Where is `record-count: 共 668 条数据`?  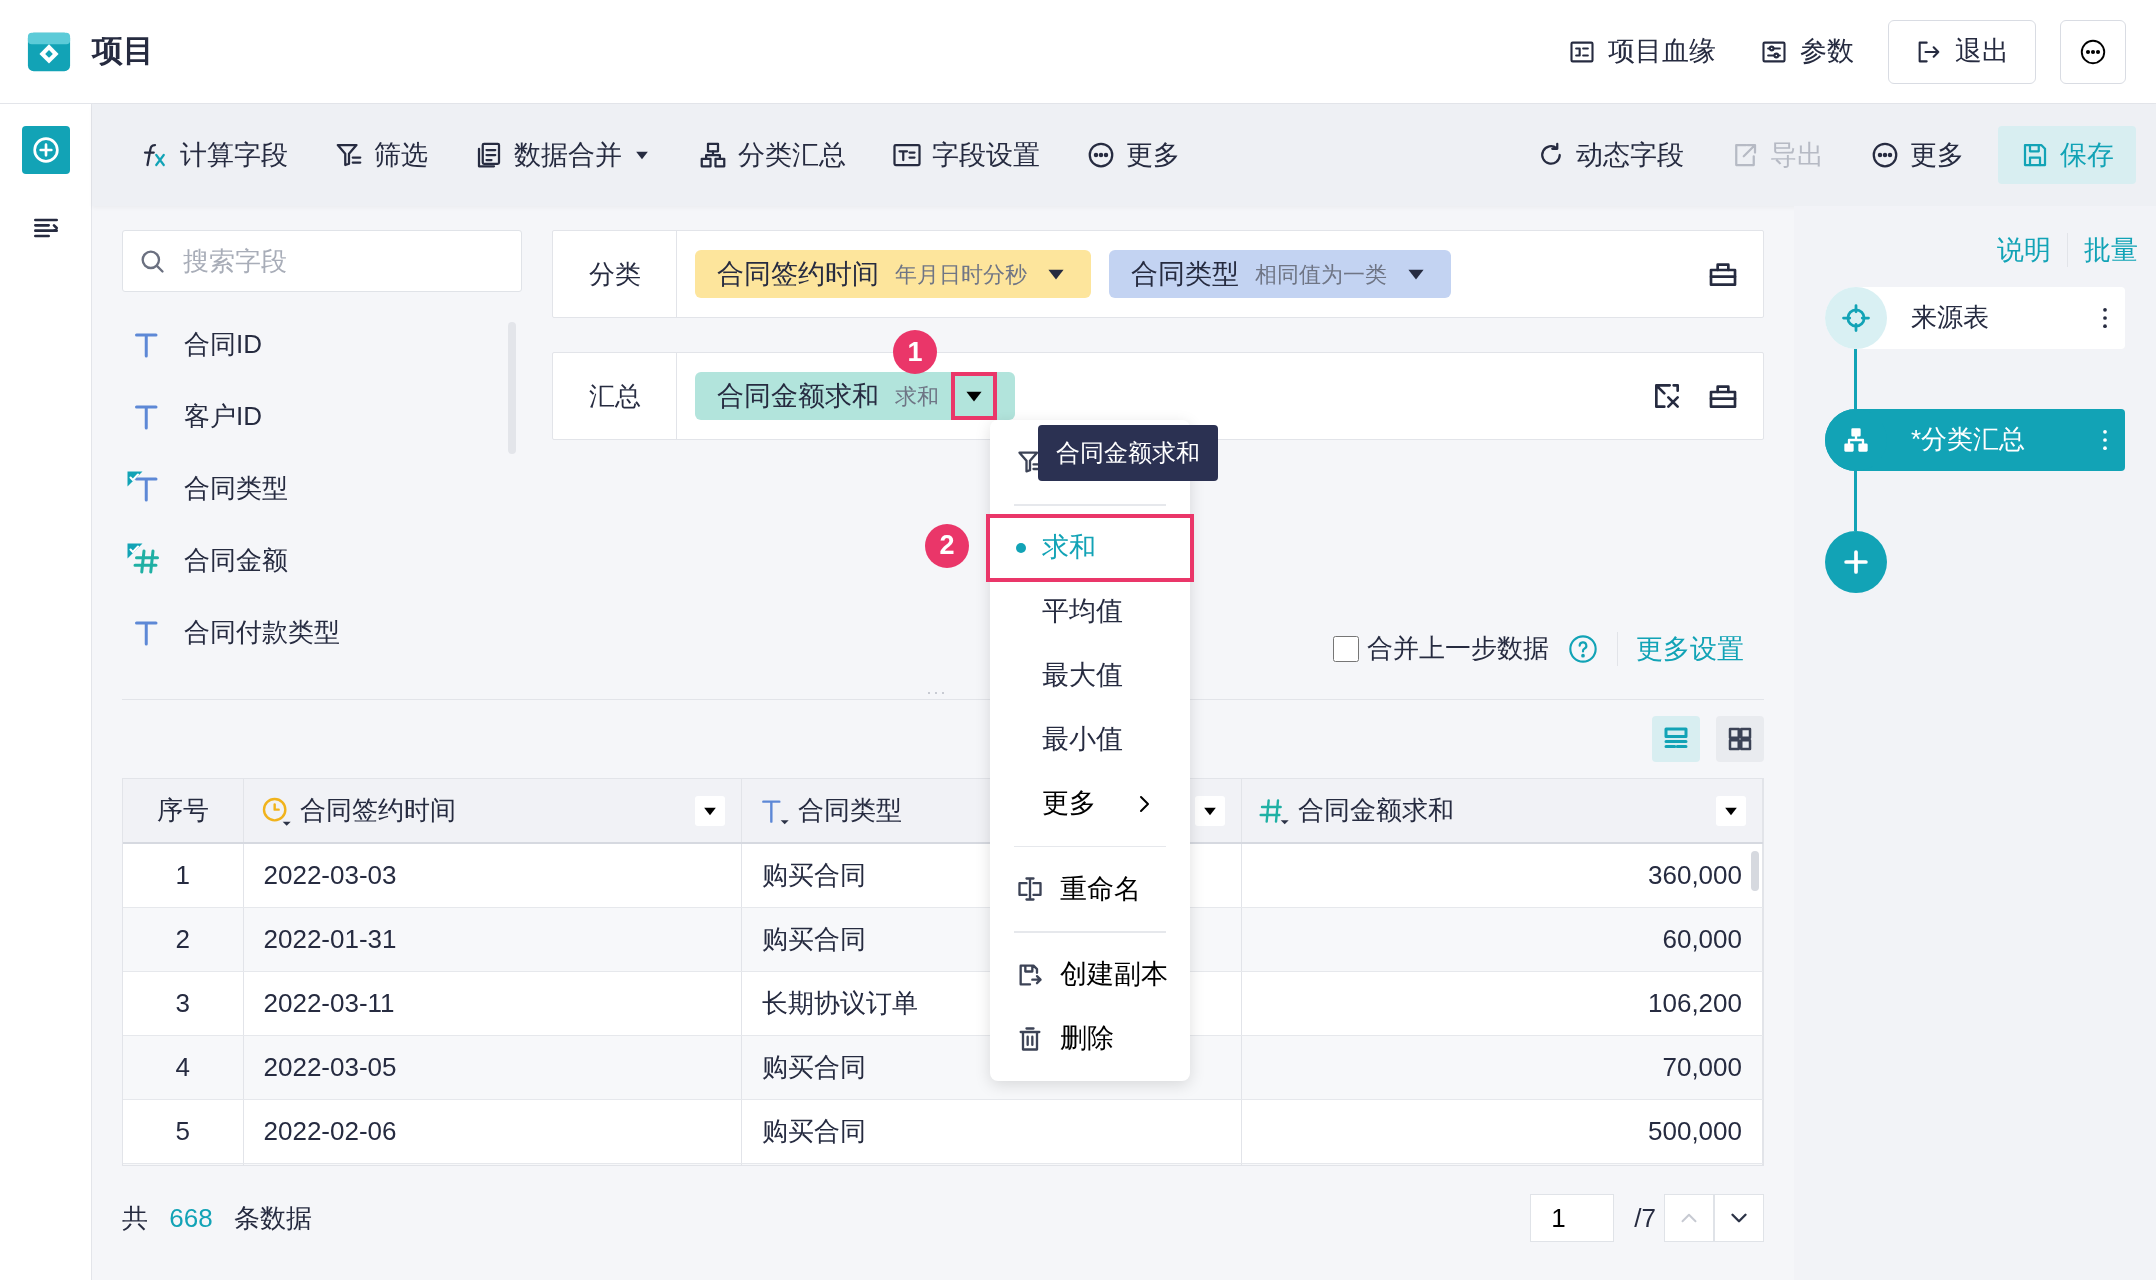
record-count: 共 668 条数据 is located at coordinates (217, 1218).